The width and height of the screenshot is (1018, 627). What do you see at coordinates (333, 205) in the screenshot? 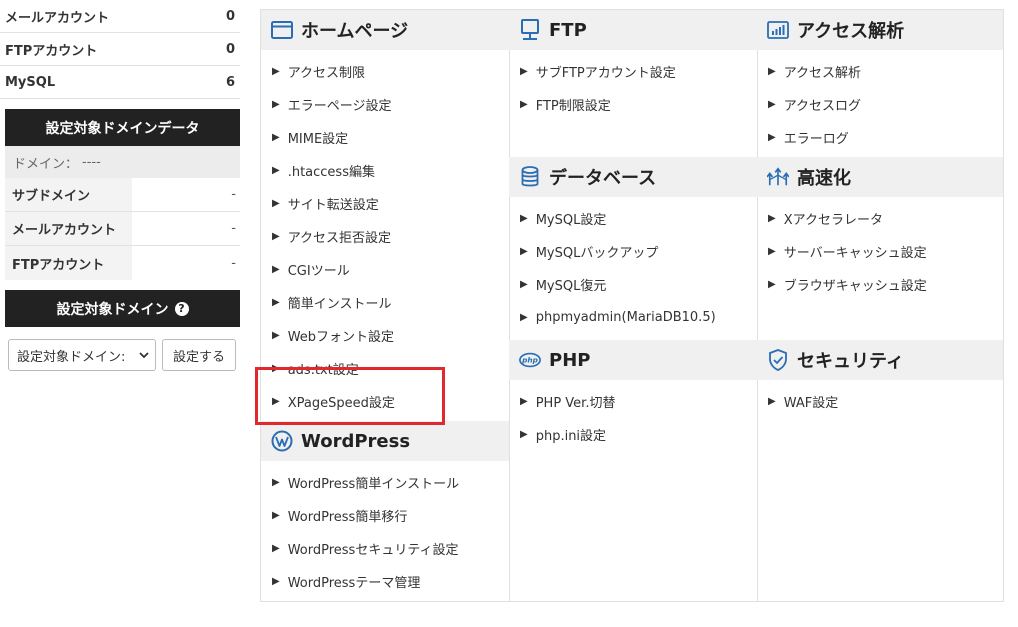
I see `link-label: サイト転送設定` at bounding box center [333, 205].